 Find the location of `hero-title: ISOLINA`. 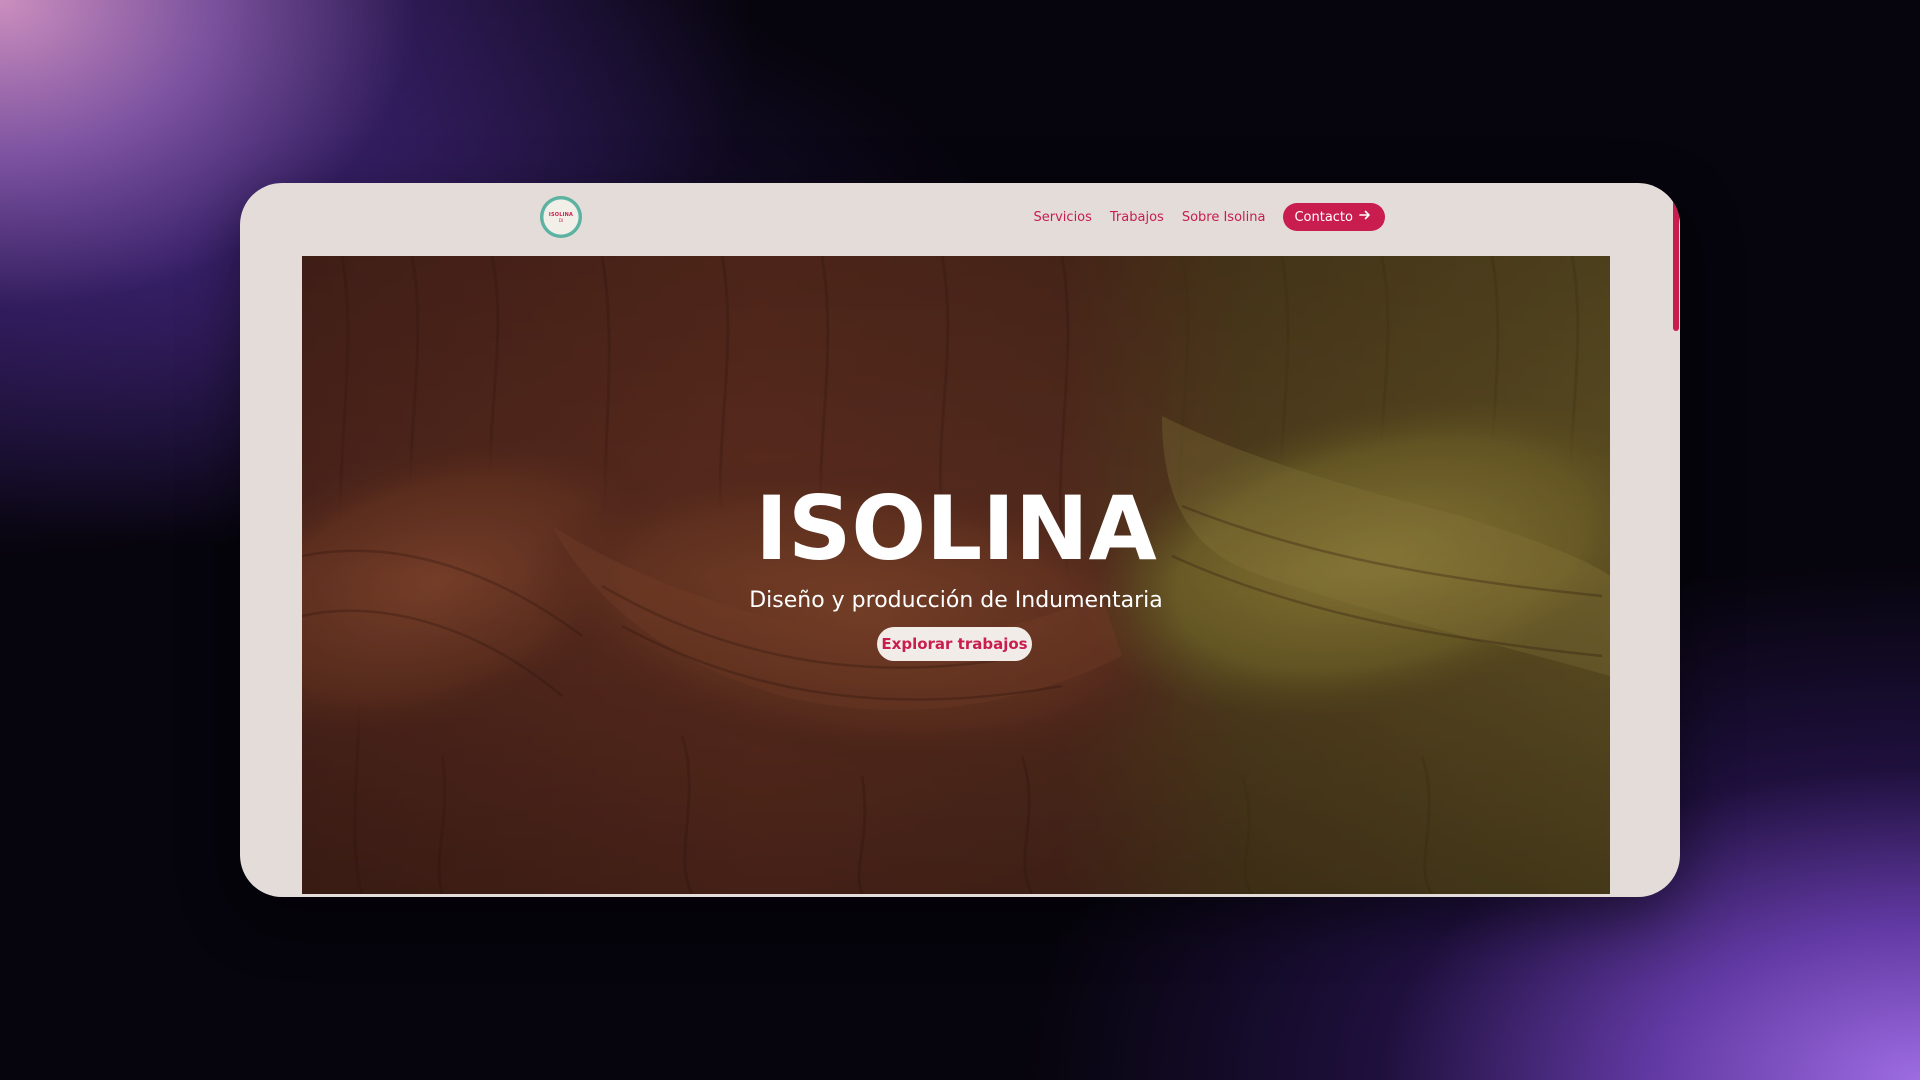

hero-title: ISOLINA is located at coordinates (956, 528).